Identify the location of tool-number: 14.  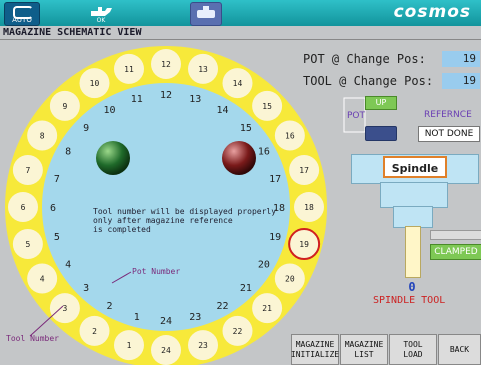
(238, 83).